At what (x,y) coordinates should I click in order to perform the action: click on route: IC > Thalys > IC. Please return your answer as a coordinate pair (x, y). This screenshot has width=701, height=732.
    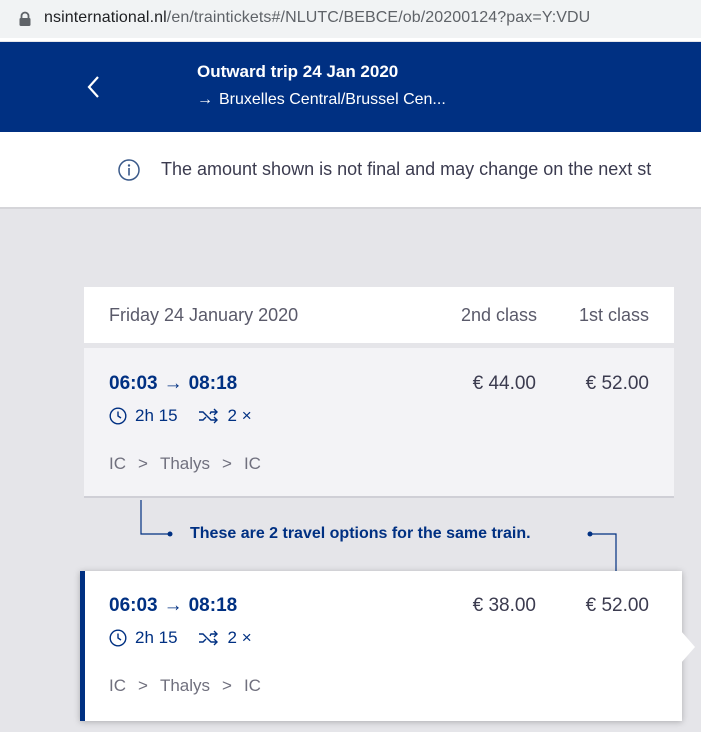
    Looking at the image, I should click on (185, 686).